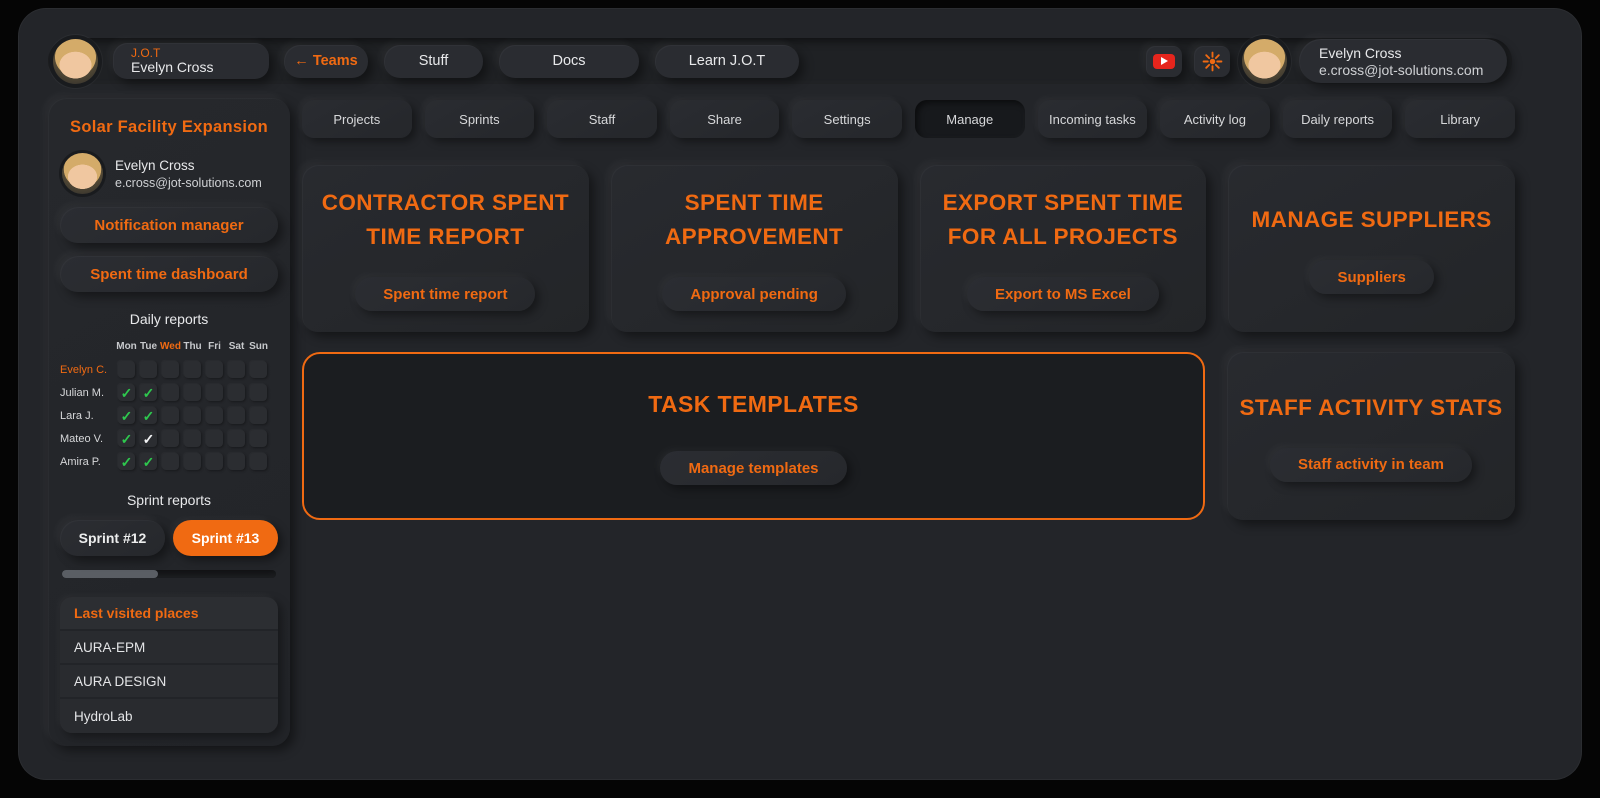 This screenshot has width=1600, height=798. Describe the element at coordinates (727, 61) in the screenshot. I see `nav-learn-j-o-t: Learn J.O.T` at that location.